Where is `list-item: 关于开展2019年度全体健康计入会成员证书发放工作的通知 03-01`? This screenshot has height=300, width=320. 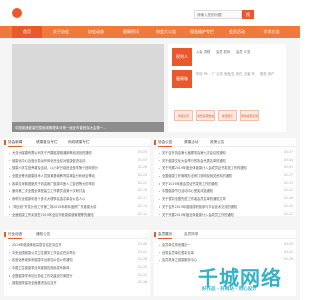
list-item: 关于开展2019年度全体健康计入会成员证书发放工作的通知 03-01 is located at coordinates (226, 169).